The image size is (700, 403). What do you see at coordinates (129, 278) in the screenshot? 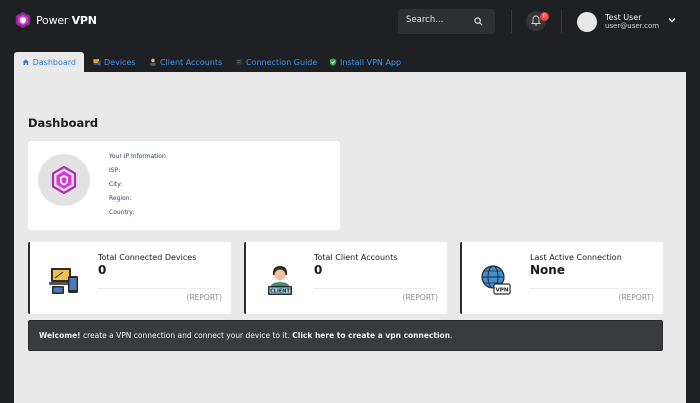
I see `stat-card-connected-devices: Total Connected Devices 0 (REPORT)` at bounding box center [129, 278].